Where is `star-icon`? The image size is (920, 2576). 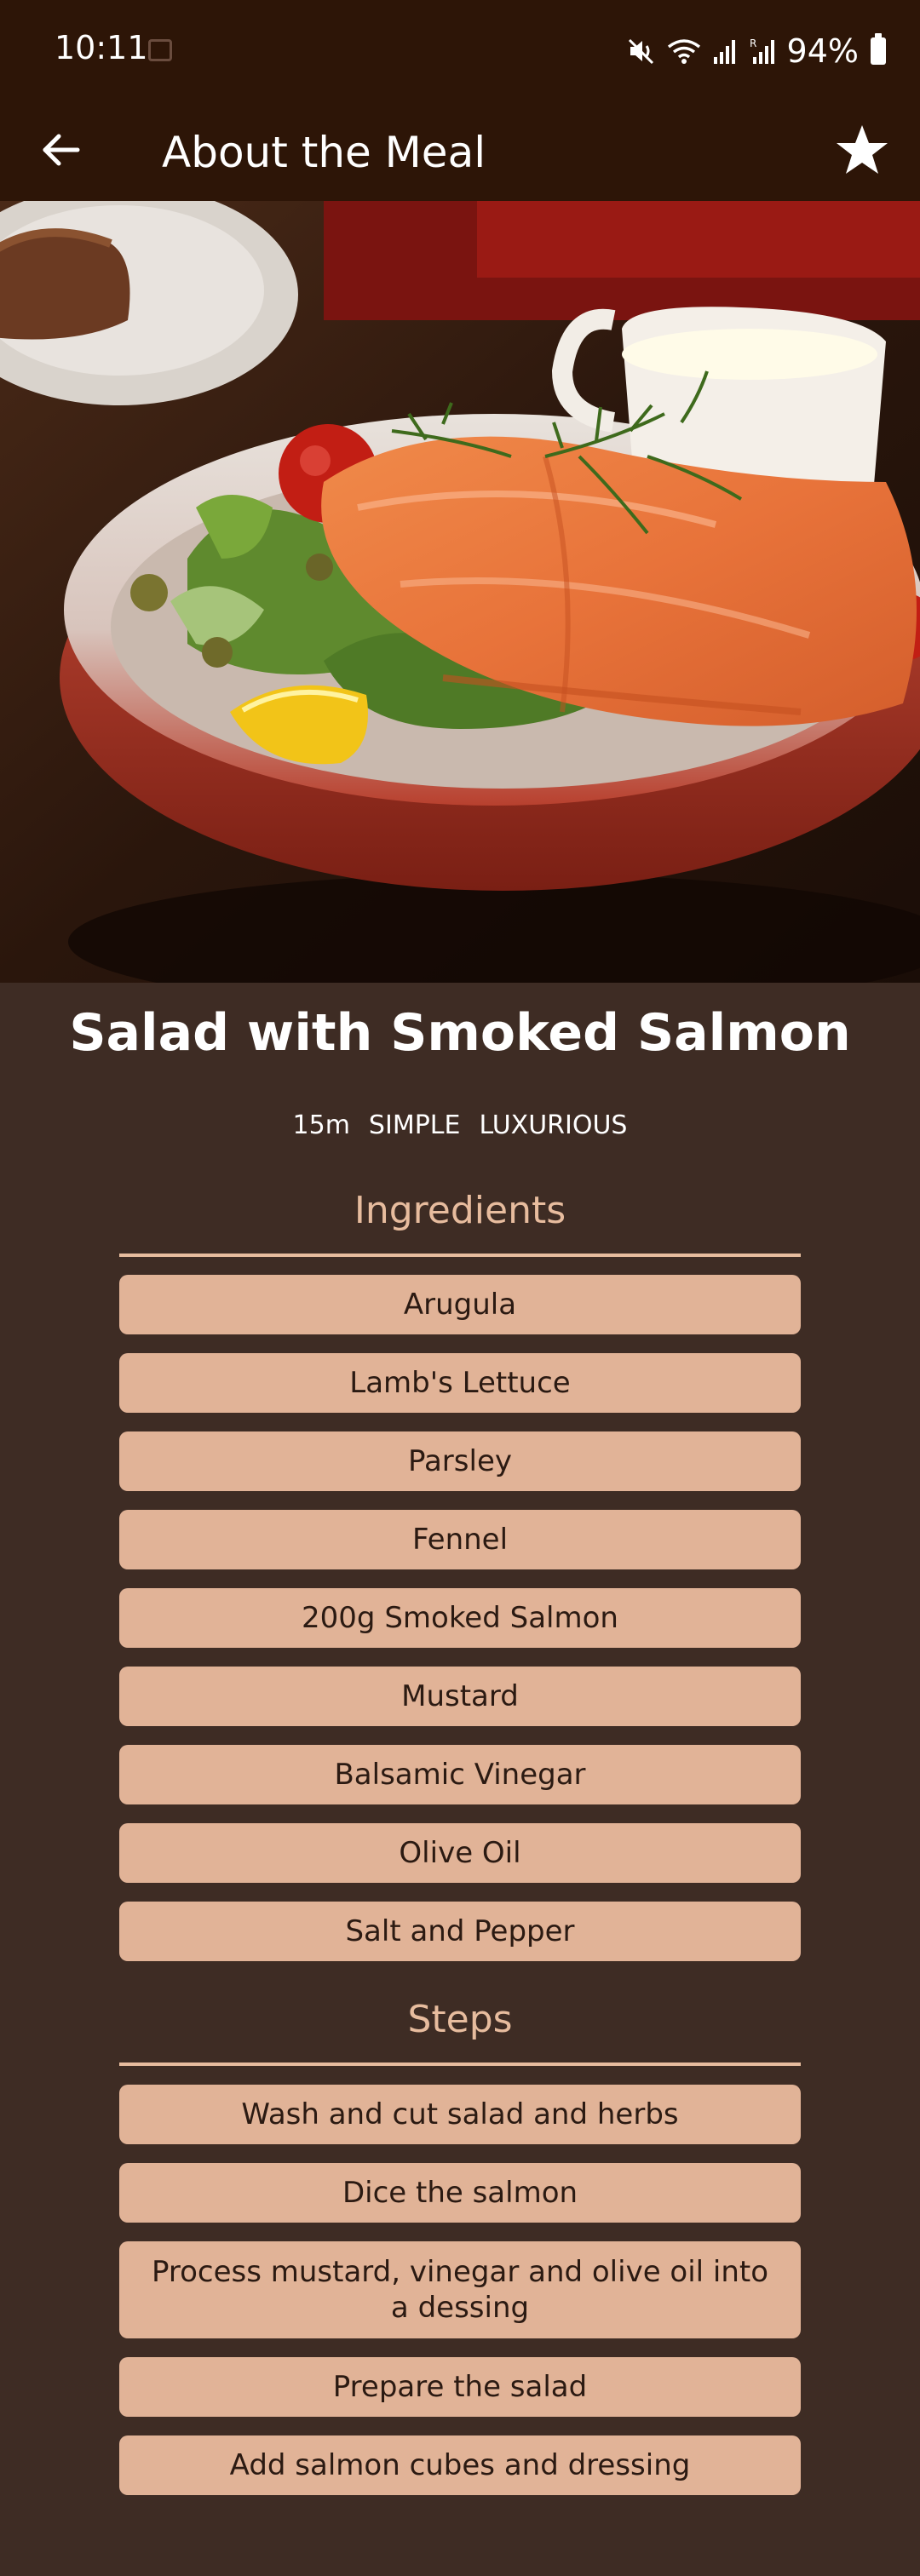
star-icon is located at coordinates (863, 149).